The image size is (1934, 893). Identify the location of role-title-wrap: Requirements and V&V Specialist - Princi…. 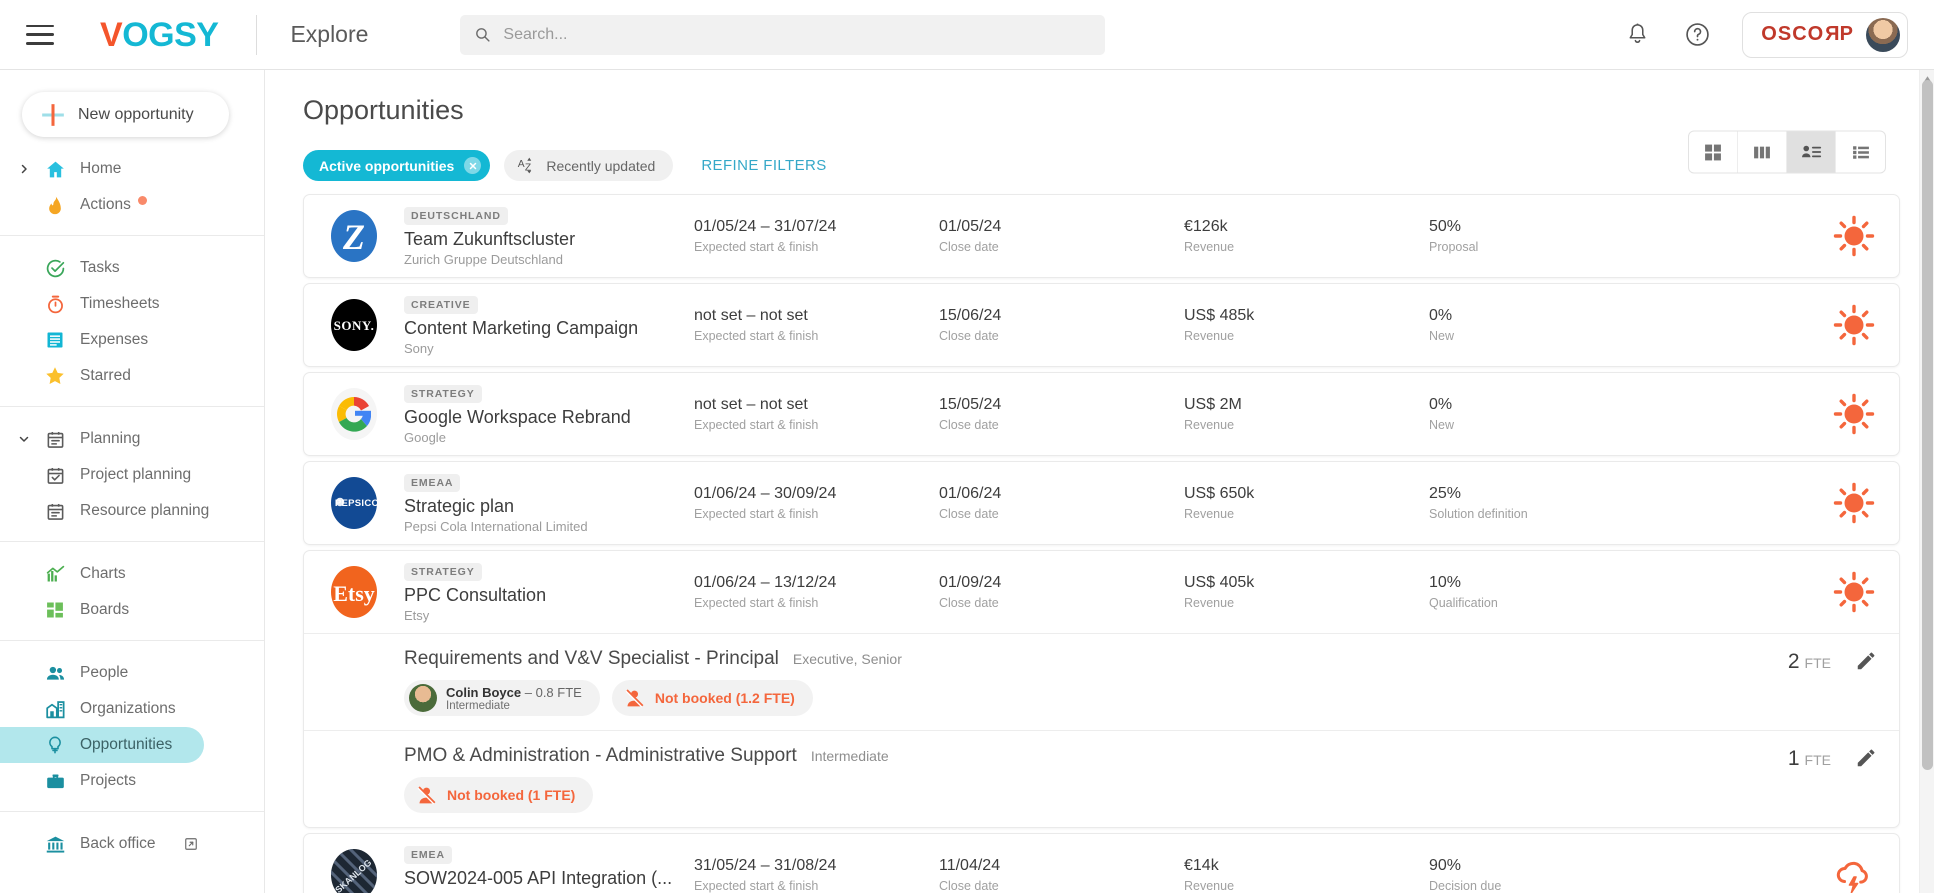
(1032, 659).